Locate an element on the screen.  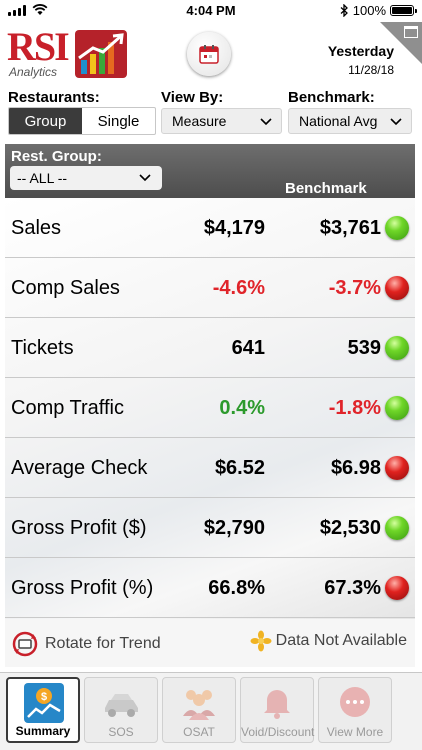
export-tray-icon is located at coordinates (411, 32).